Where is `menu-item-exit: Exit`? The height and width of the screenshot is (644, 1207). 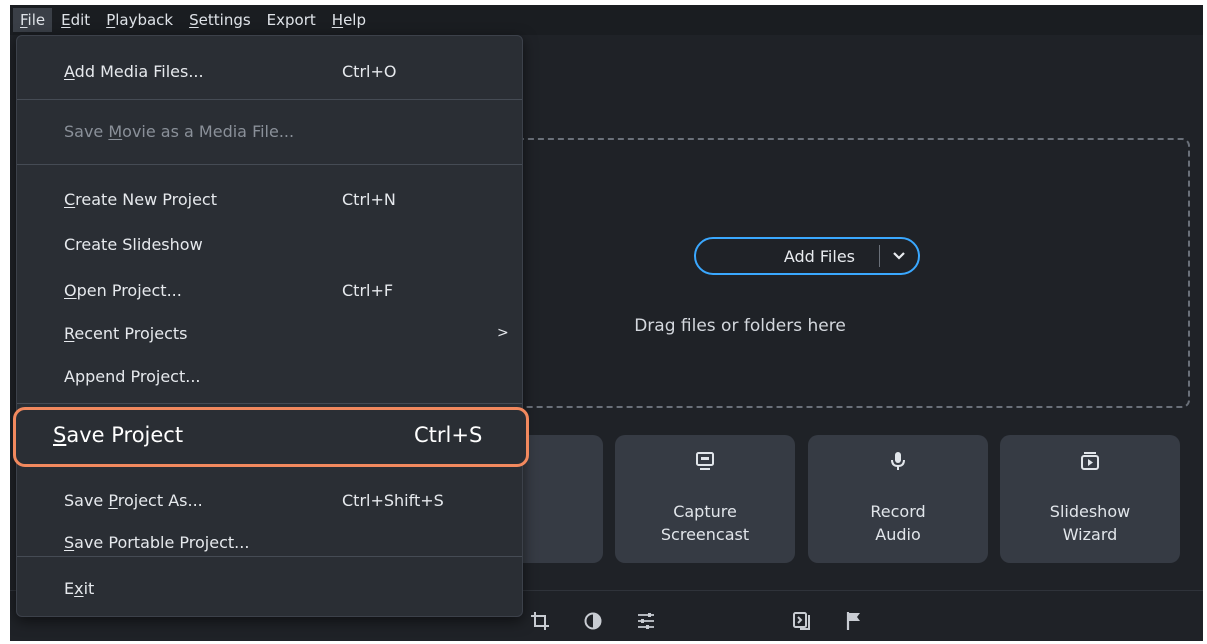
menu-item-exit: Exit is located at coordinates (269, 588).